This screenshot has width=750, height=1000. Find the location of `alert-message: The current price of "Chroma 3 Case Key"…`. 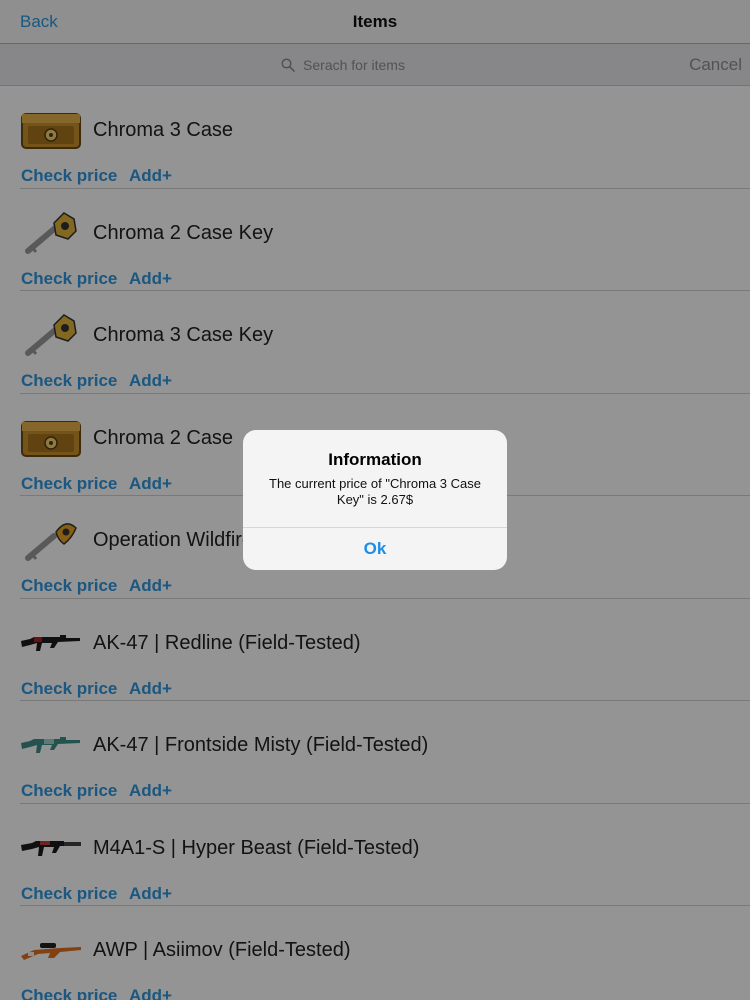

alert-message: The current price of "Chroma 3 Case Key"… is located at coordinates (375, 491).